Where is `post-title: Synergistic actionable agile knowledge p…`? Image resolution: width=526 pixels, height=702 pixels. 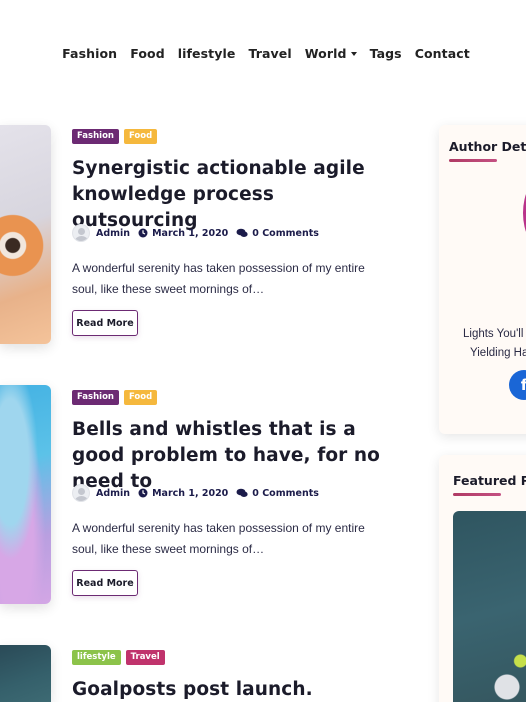
post-title: Synergistic actionable agile knowledge p… is located at coordinates (232, 195).